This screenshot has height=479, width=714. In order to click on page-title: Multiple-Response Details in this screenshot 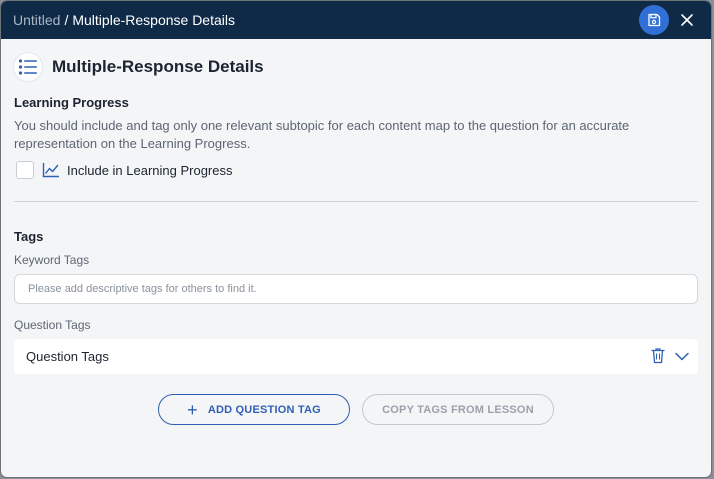, I will do `click(158, 66)`.